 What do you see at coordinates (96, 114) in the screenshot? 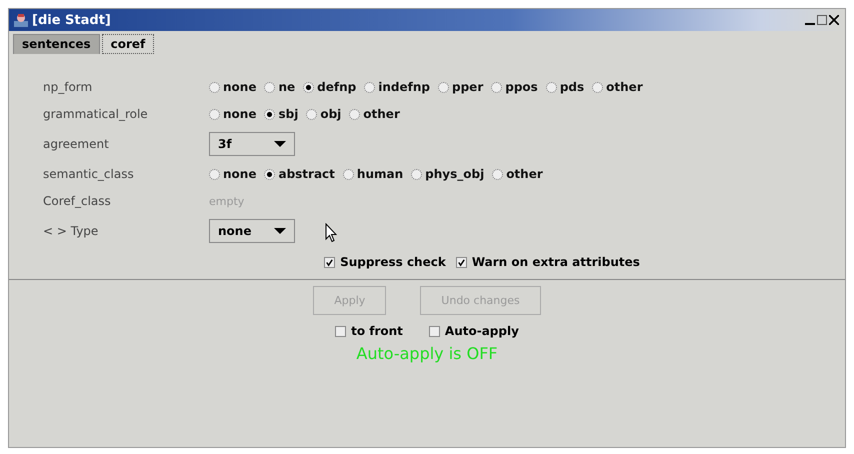
I see `field-label: grammatical_role` at bounding box center [96, 114].